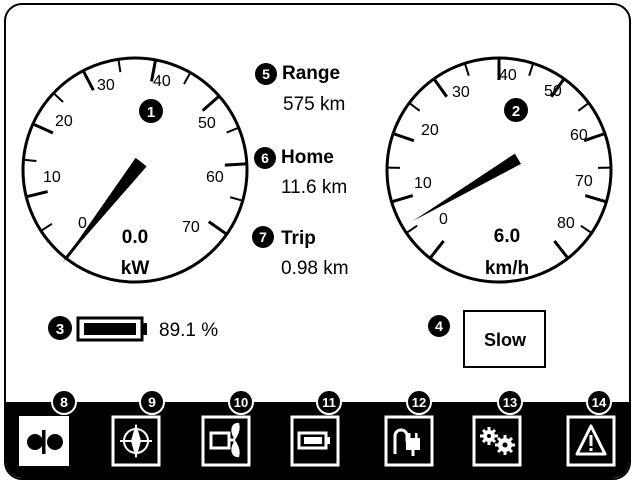 The height and width of the screenshot is (485, 637). I want to click on power-tick-label-30: 30, so click(106, 85).